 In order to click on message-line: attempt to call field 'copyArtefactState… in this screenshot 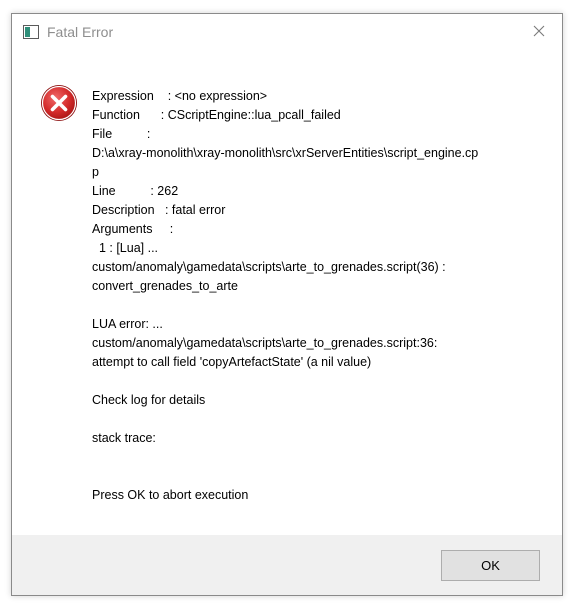, I will do `click(232, 362)`.